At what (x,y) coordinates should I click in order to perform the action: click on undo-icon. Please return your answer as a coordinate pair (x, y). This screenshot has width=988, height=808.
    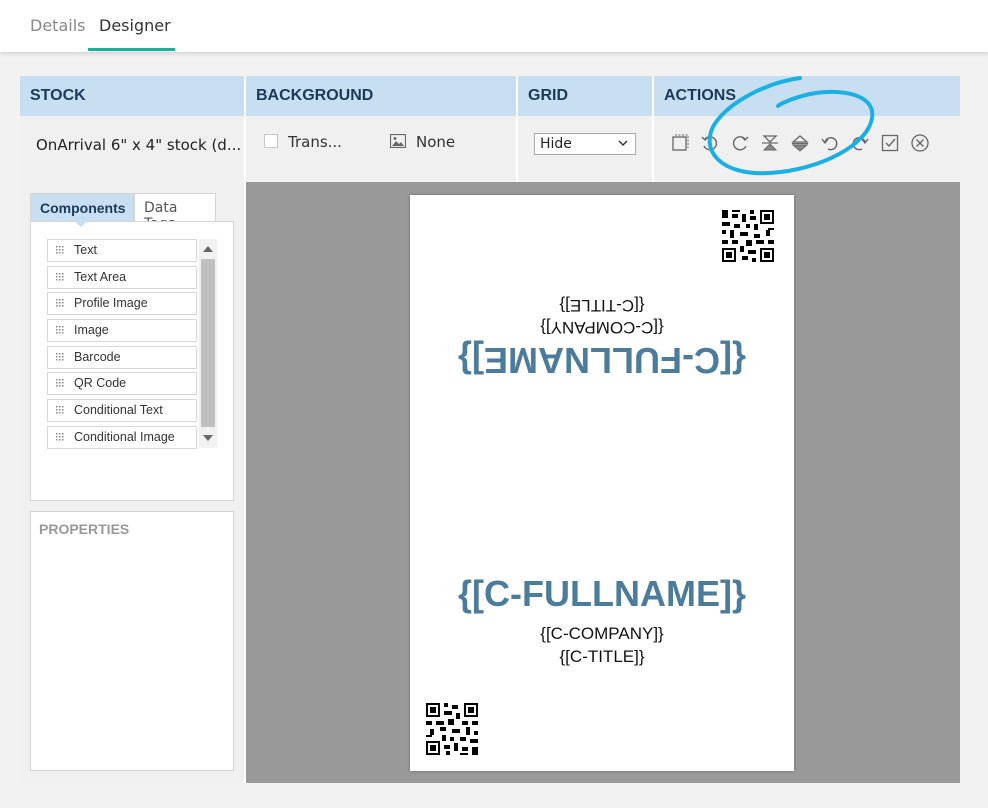
    Looking at the image, I should click on (830, 143).